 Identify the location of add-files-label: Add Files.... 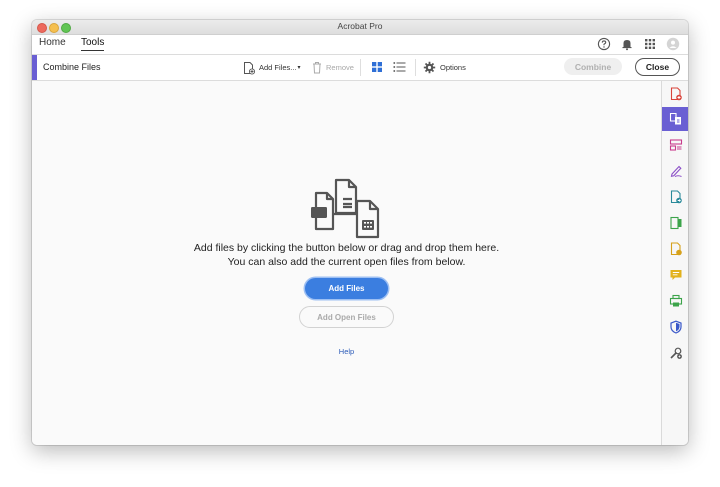
(278, 67).